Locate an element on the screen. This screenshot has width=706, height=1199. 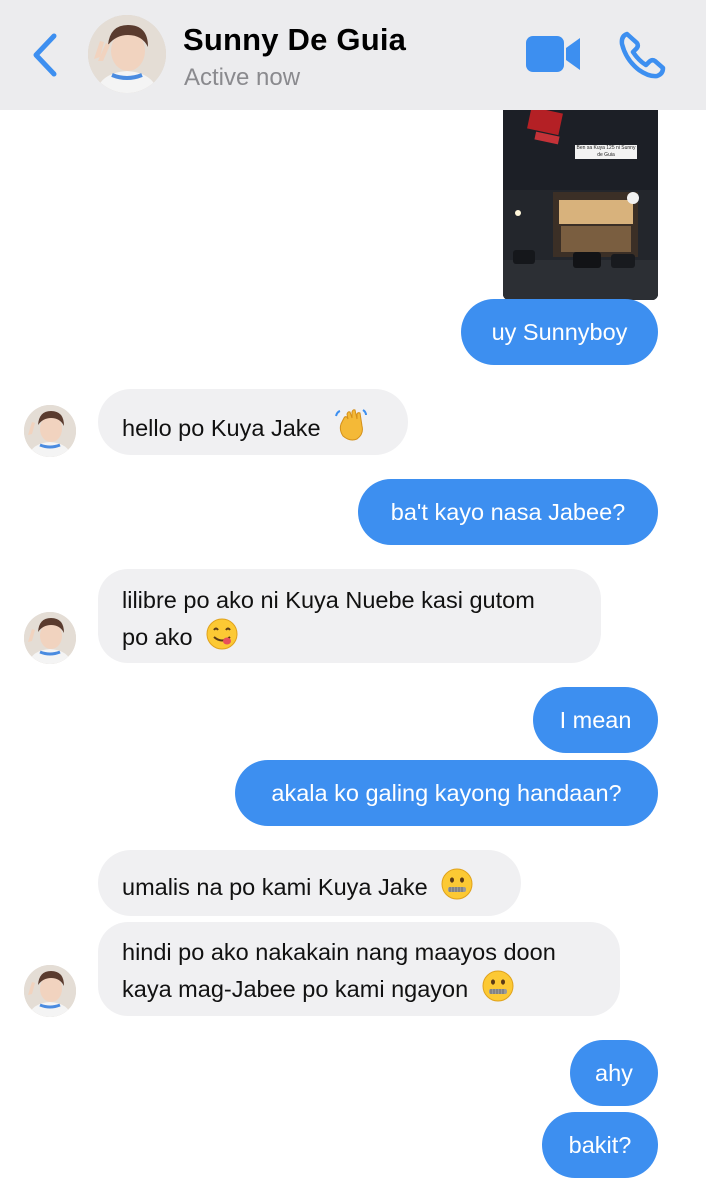
message-text-line: lilibre po ako ni Kuya Nuebe kasi gutom is located at coordinates (328, 600).